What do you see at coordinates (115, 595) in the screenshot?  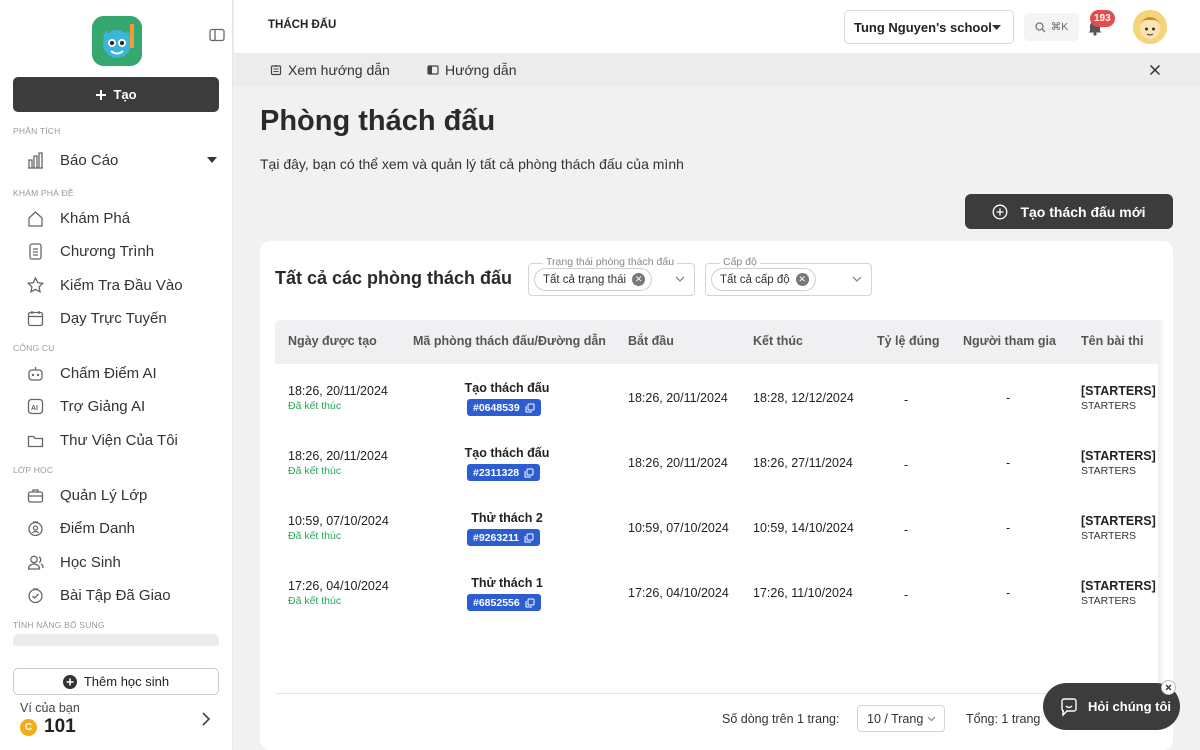 I see `sidebar-item-label: Bài Tập Đã Giao` at bounding box center [115, 595].